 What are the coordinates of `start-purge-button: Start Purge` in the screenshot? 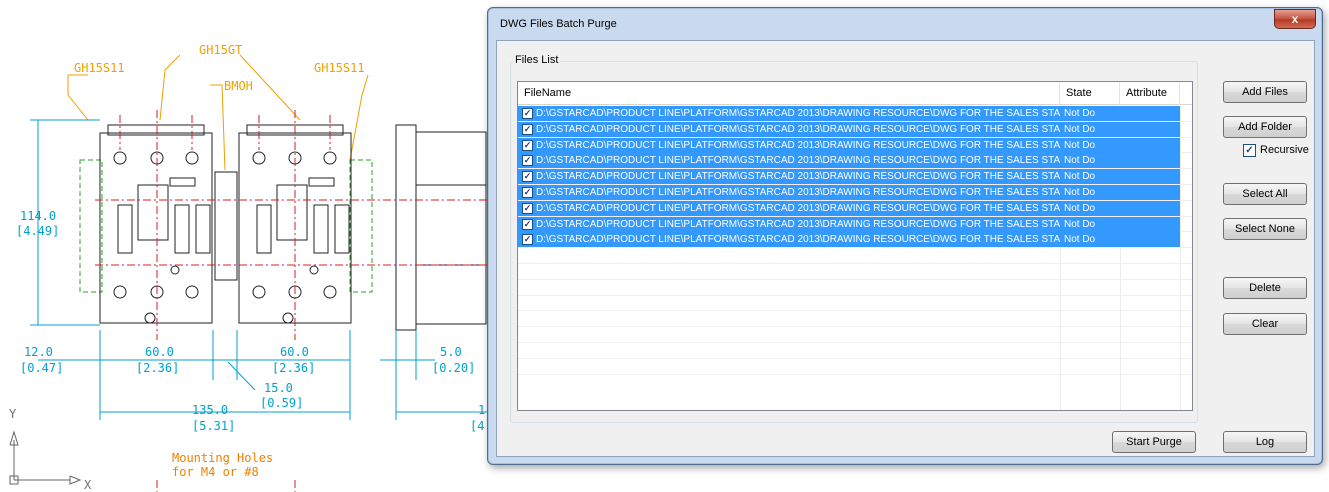 It's located at (1154, 442).